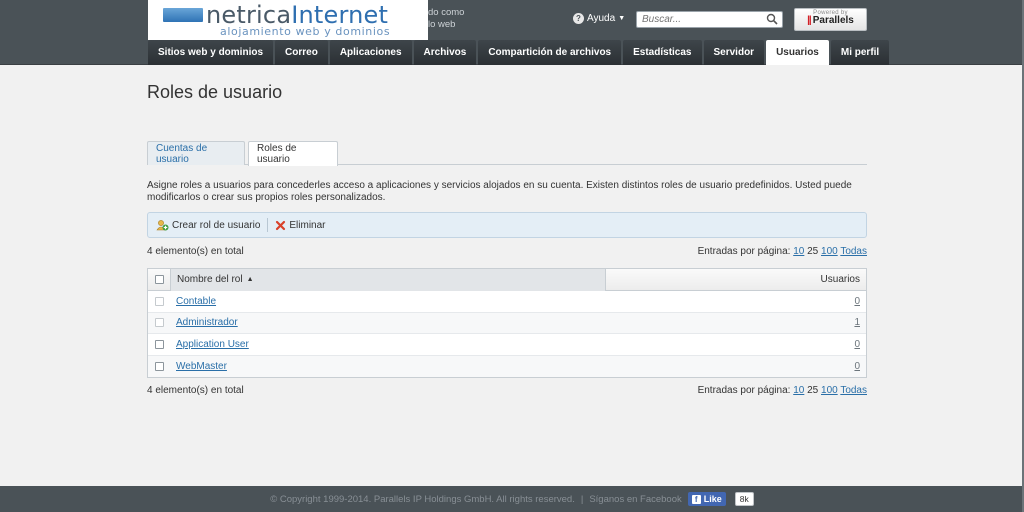 The image size is (1024, 512). What do you see at coordinates (736, 279) in the screenshot?
I see `column-users: Usuarios` at bounding box center [736, 279].